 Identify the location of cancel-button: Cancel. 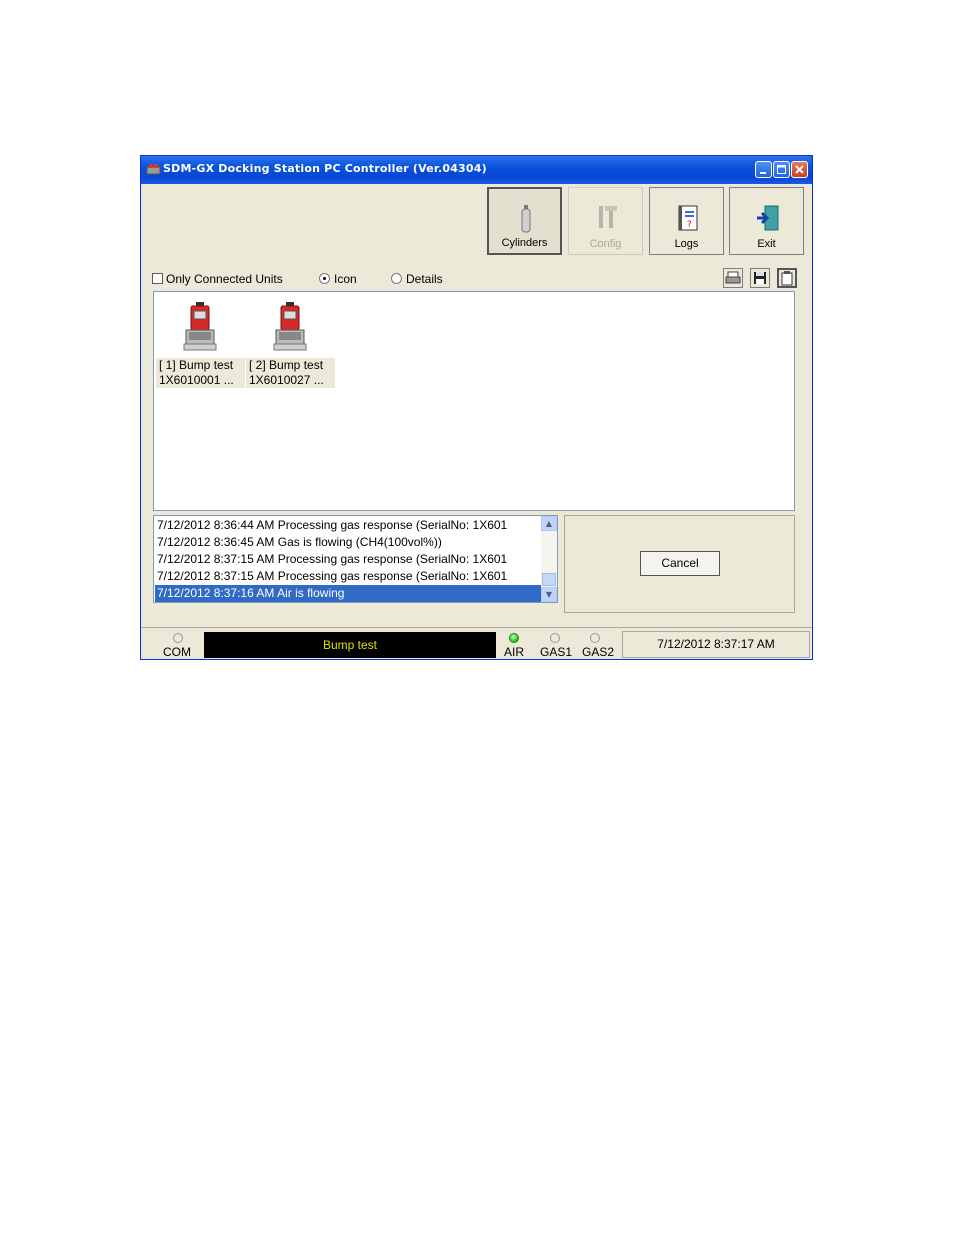
(680, 563).